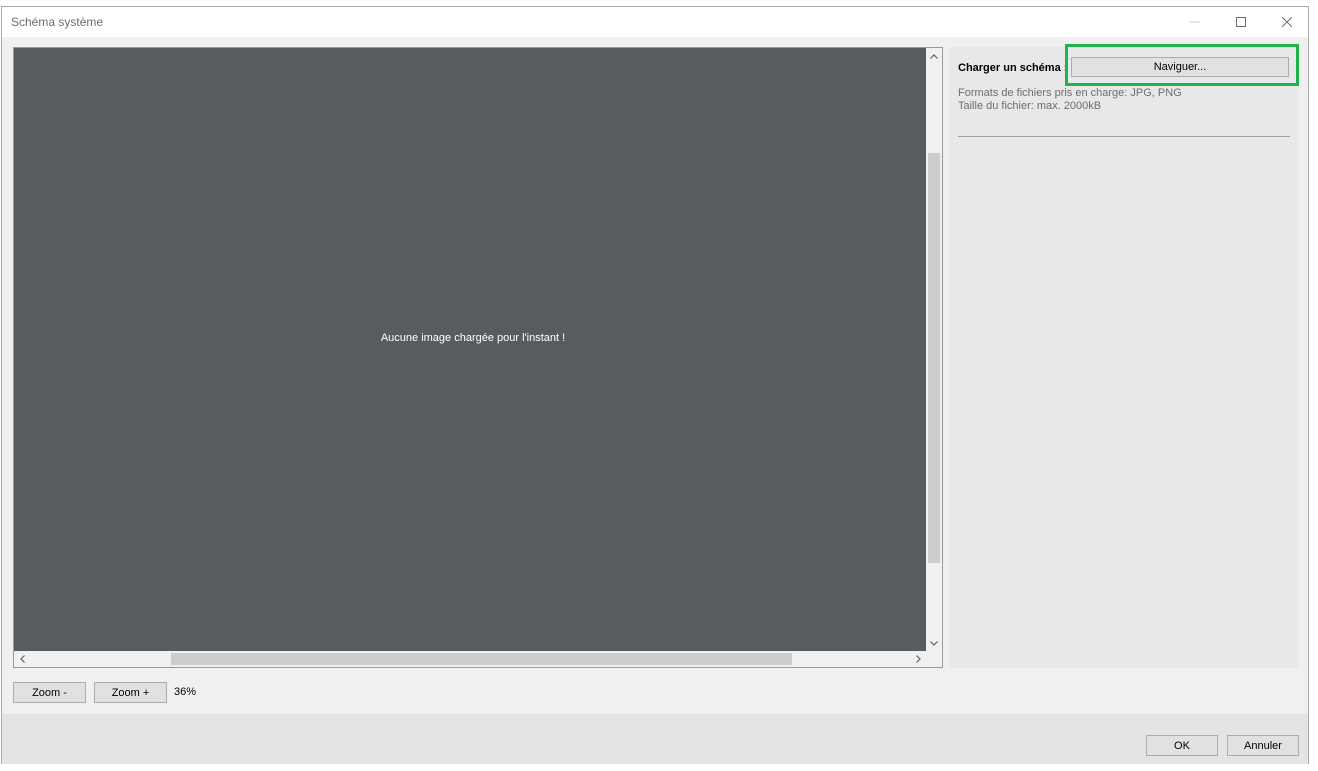 The height and width of the screenshot is (771, 1318). Describe the element at coordinates (934, 659) in the screenshot. I see `scroll-corner` at that location.